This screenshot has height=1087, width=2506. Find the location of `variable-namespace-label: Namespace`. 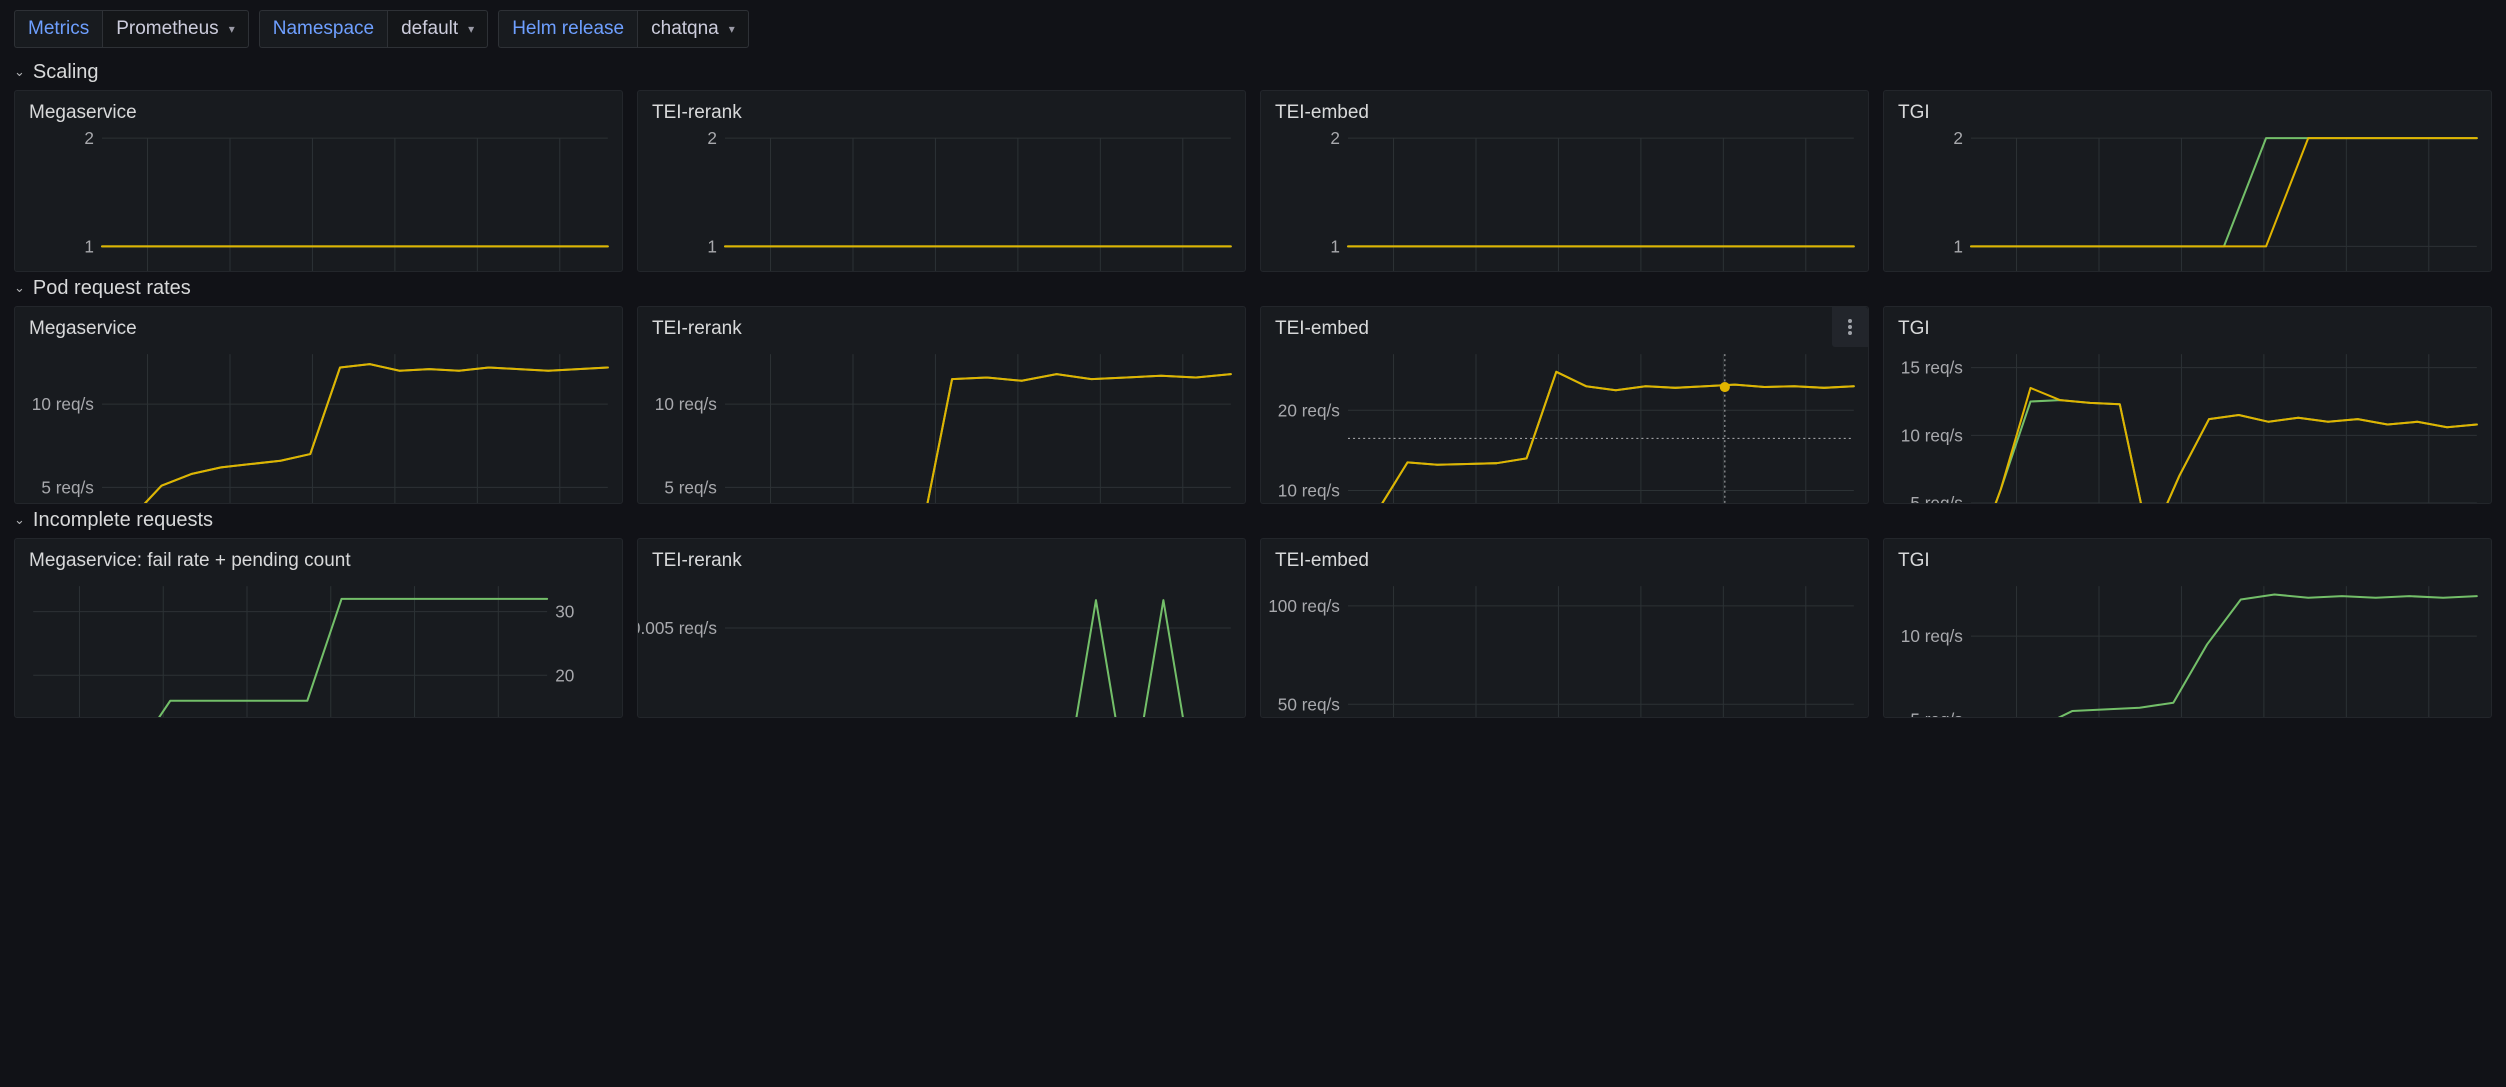

variable-namespace-label: Namespace is located at coordinates (323, 28).